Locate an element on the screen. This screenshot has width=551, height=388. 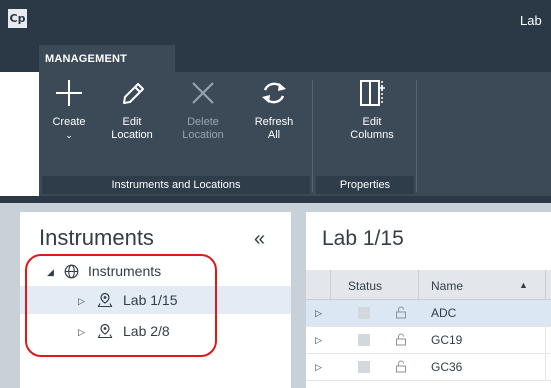
edit-location-button: Edit Location is located at coordinates (132, 108).